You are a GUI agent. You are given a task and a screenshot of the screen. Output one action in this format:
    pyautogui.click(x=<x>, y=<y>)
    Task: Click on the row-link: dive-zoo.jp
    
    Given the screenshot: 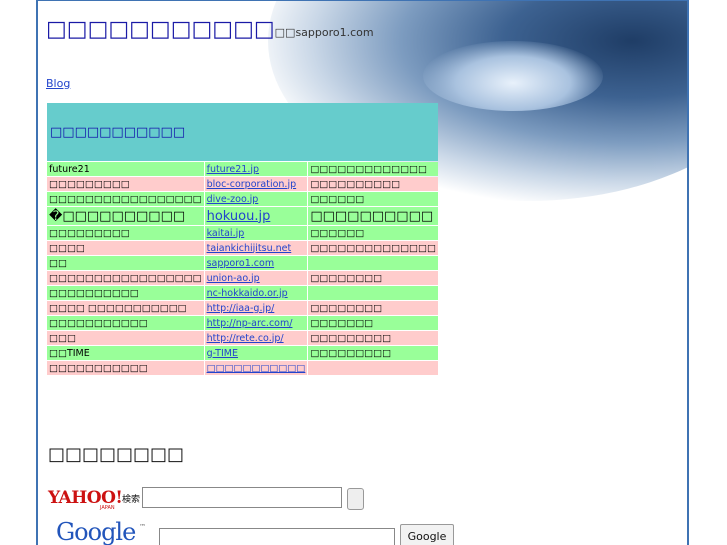 What is the action you would take?
    pyautogui.click(x=233, y=199)
    